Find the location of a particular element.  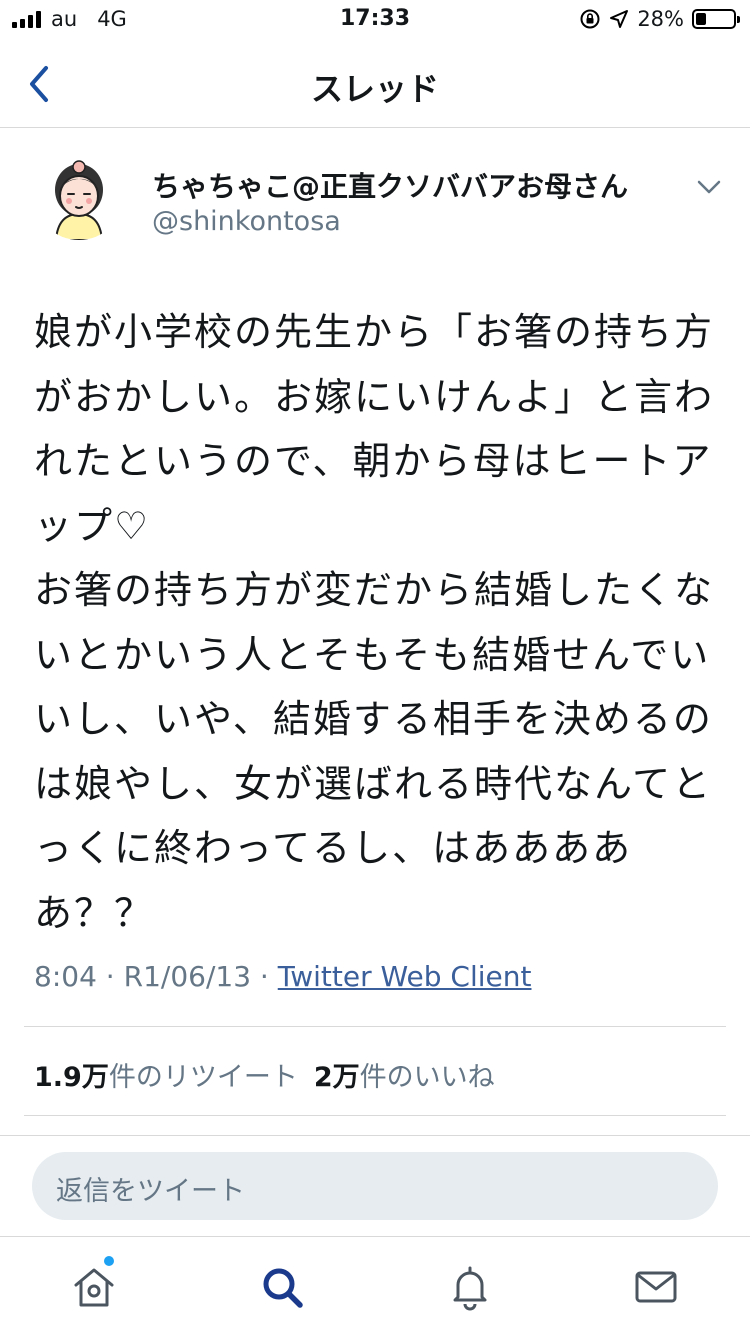

page-title: スレッド is located at coordinates (374, 89).